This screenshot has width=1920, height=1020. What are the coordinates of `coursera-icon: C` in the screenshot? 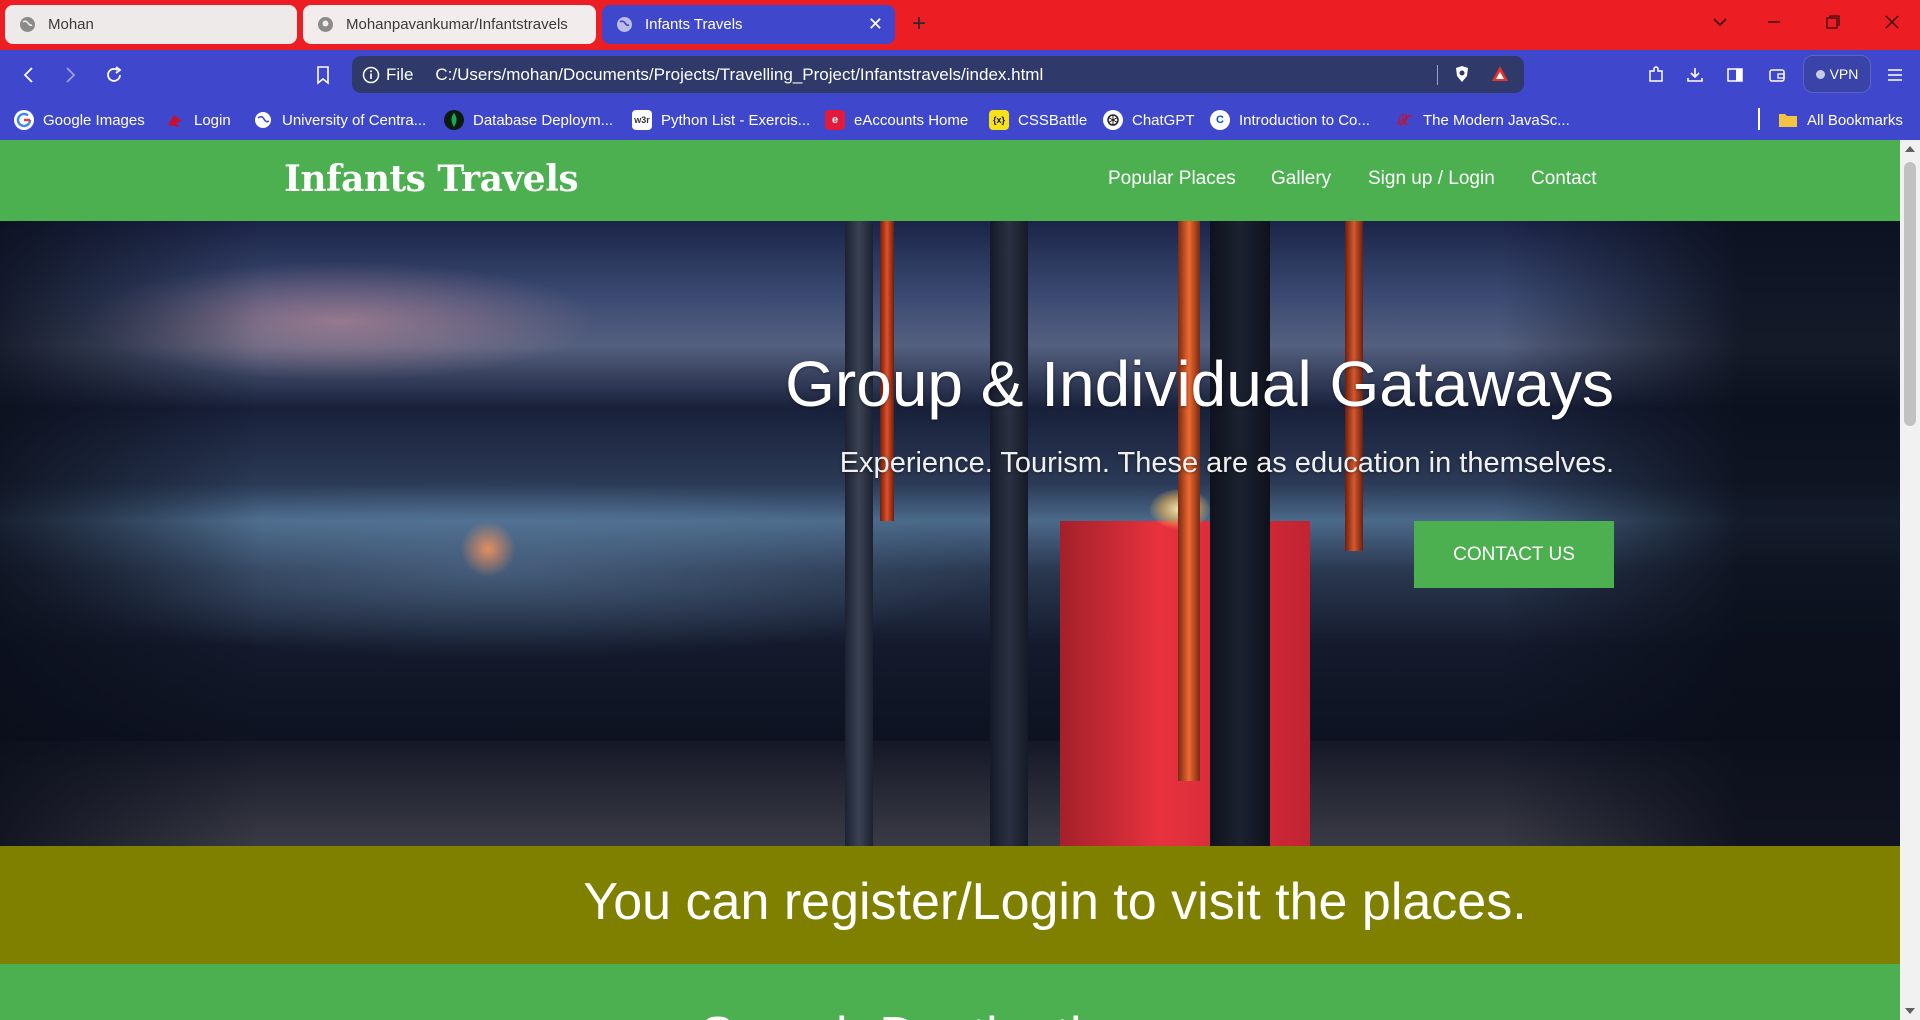 It's located at (1220, 120).